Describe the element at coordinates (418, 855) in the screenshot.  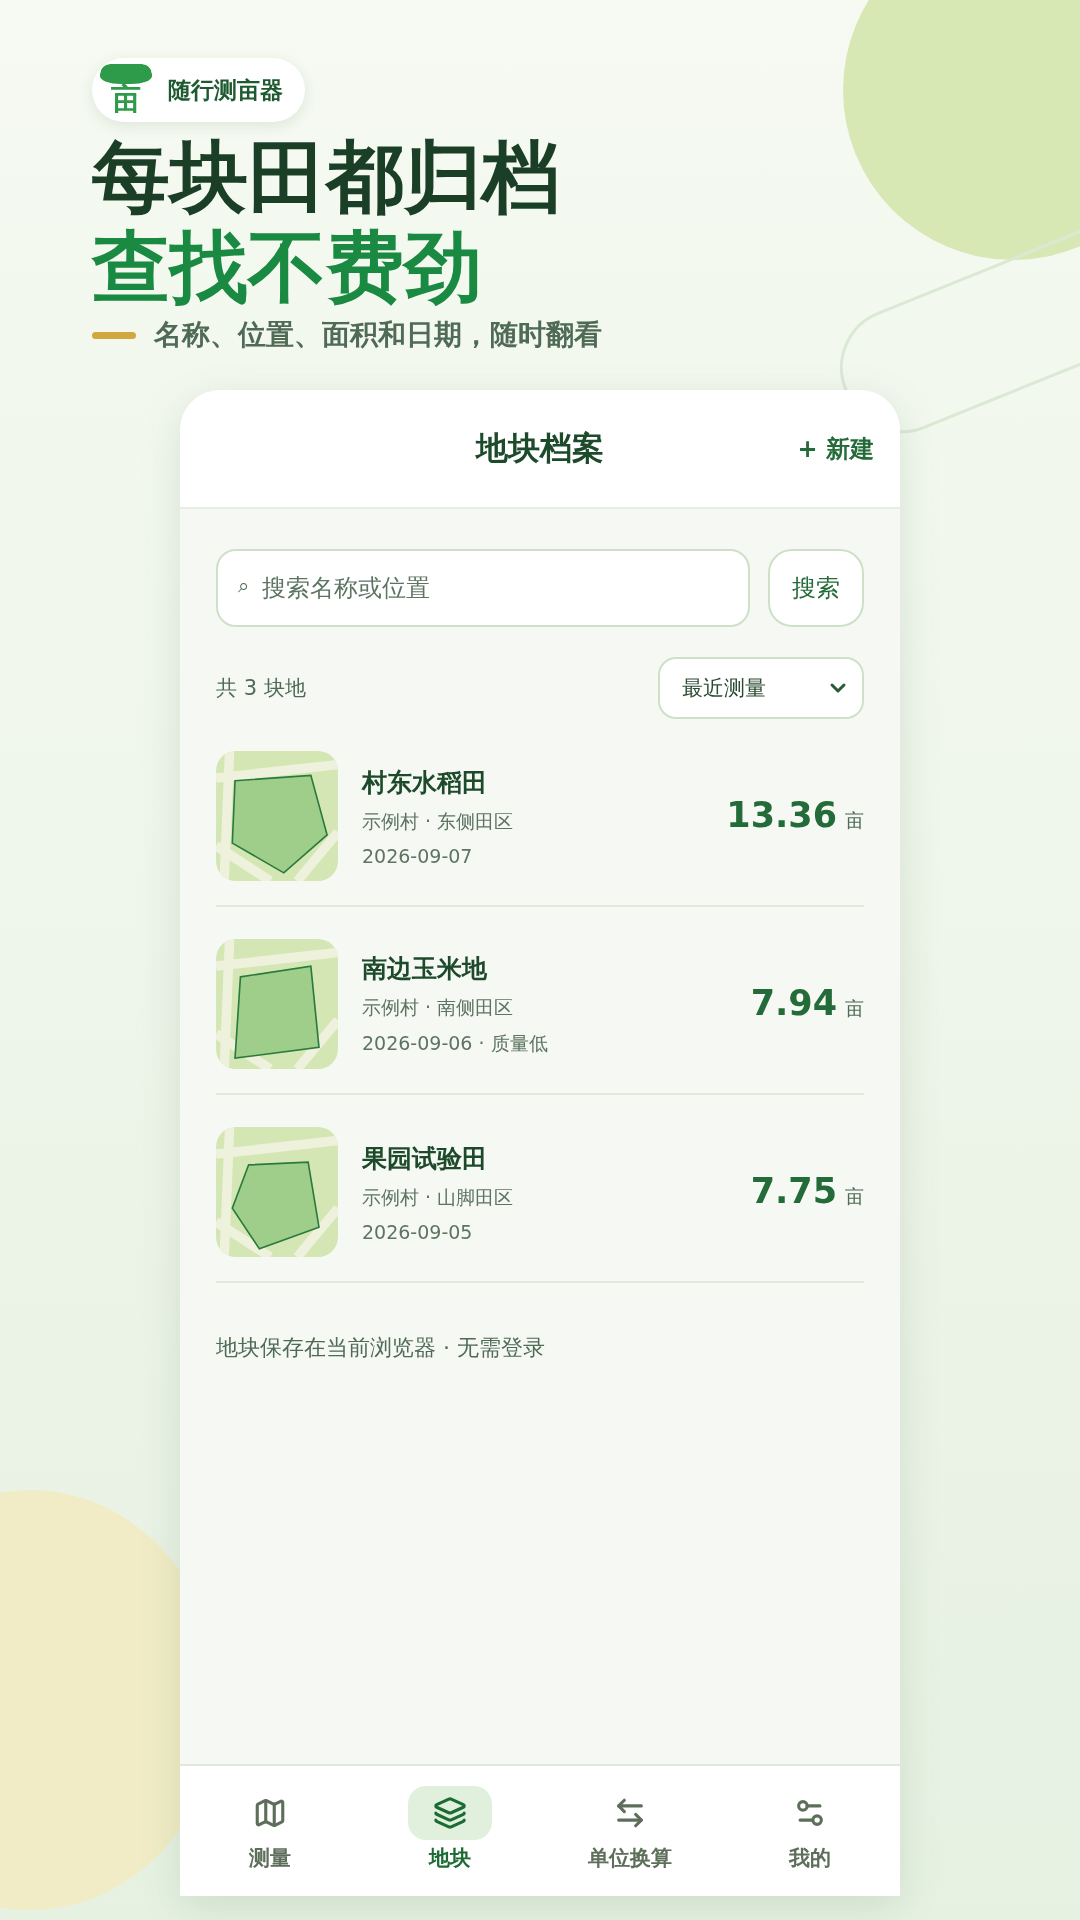
I see `plot-date: 2026-09-07` at that location.